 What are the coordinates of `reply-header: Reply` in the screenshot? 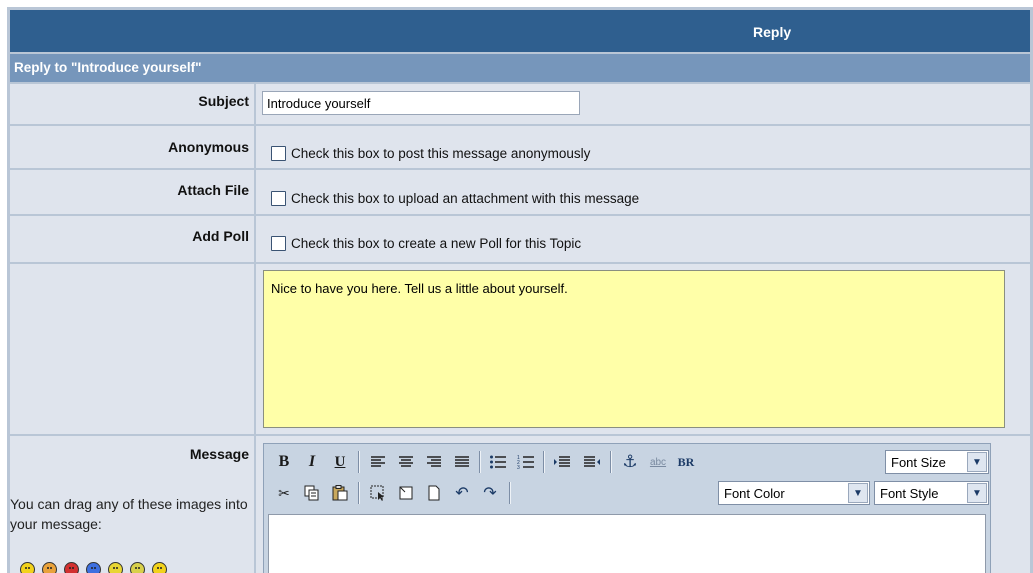 It's located at (520, 31).